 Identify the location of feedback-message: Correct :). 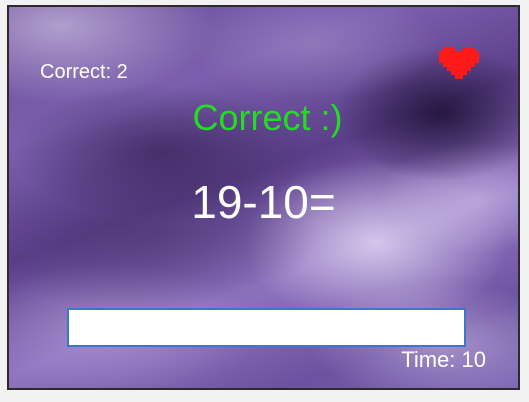
(267, 117).